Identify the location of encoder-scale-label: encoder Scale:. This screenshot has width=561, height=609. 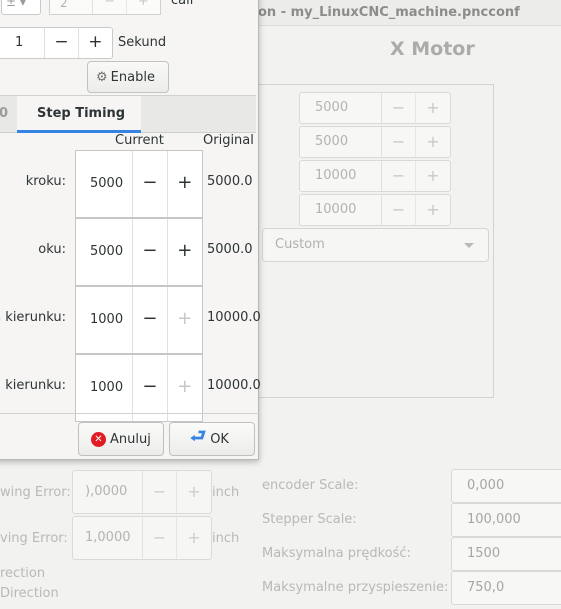
(310, 485).